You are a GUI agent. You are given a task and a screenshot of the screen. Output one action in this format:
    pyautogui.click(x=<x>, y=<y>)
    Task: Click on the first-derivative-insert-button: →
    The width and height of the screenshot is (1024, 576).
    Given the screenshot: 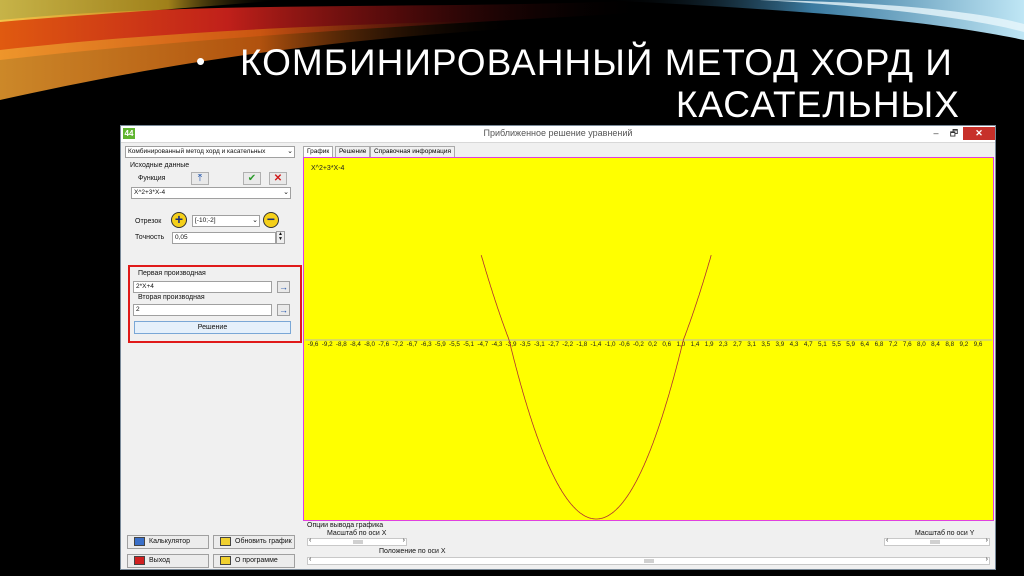 What is the action you would take?
    pyautogui.click(x=283, y=287)
    